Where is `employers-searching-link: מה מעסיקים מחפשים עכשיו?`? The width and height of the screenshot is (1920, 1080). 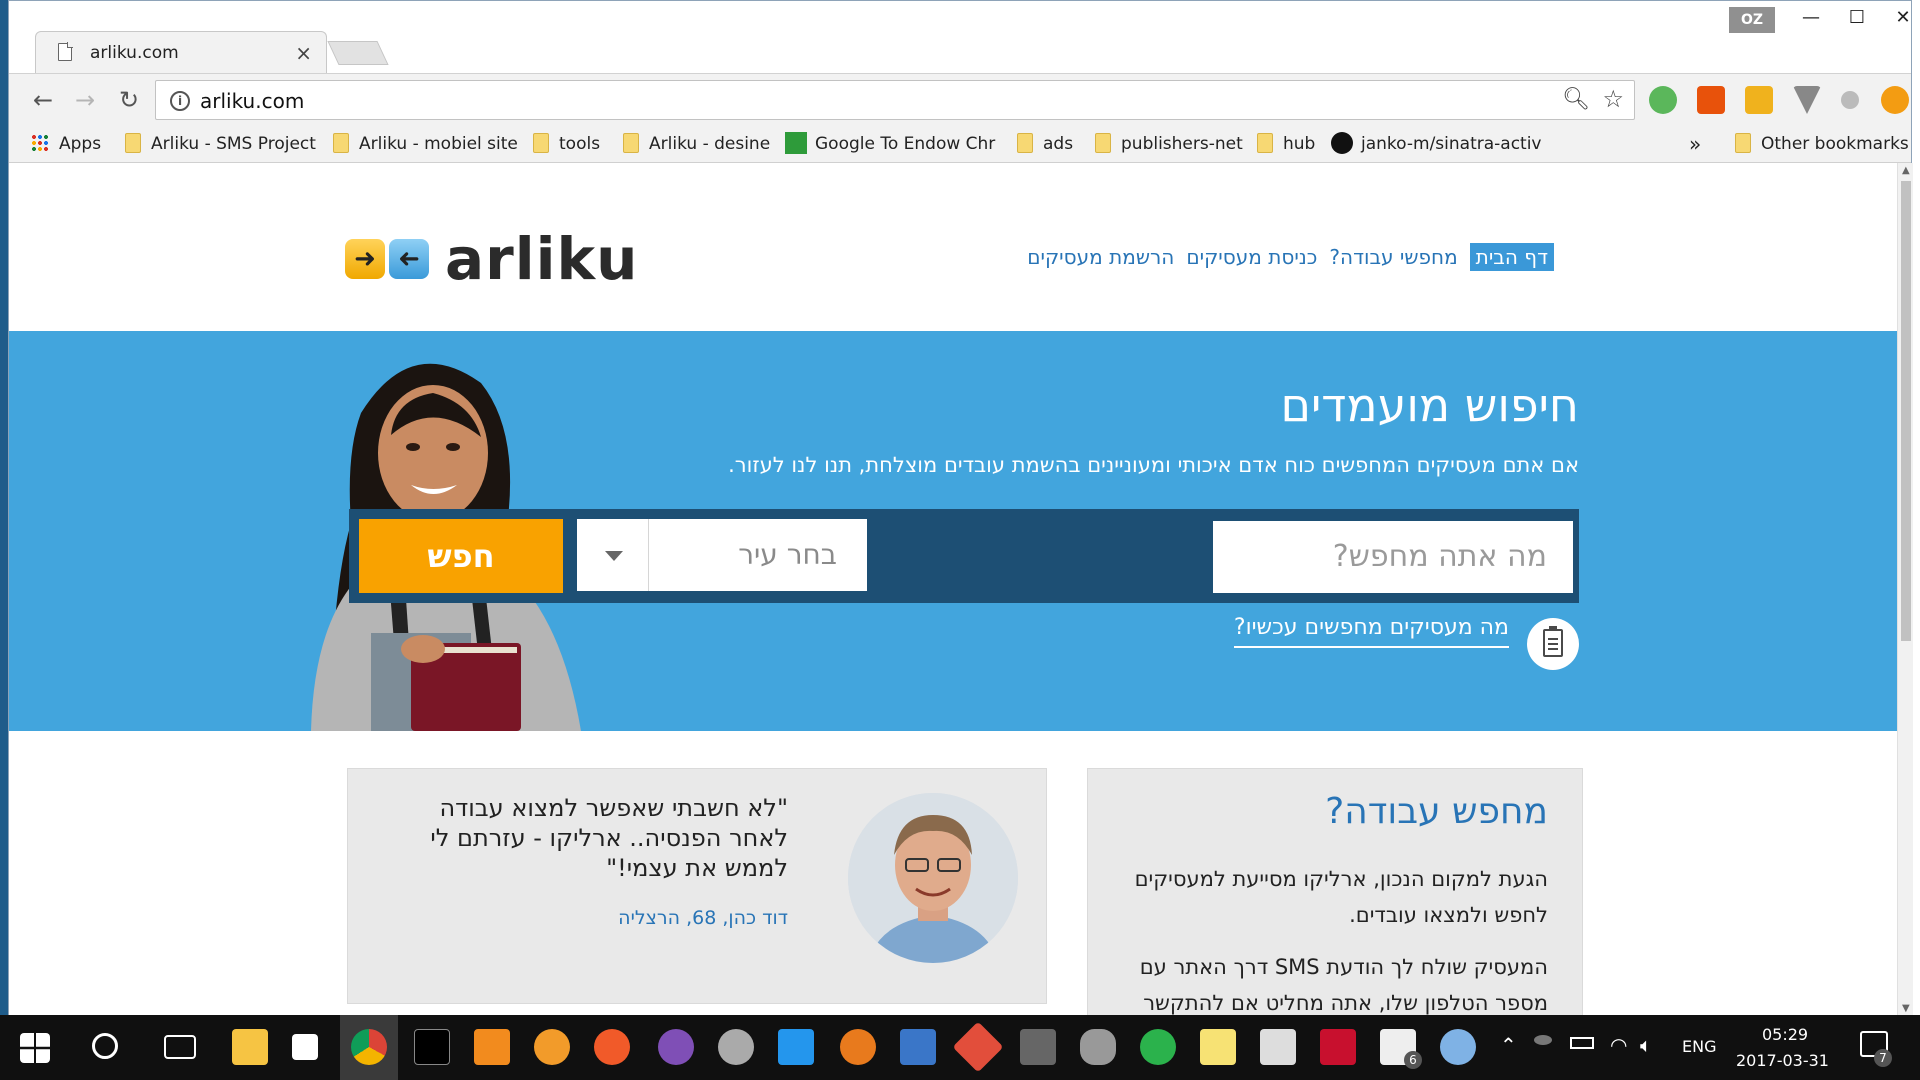 employers-searching-link: מה מעסיקים מחפשים עכשיו? is located at coordinates (1349, 635).